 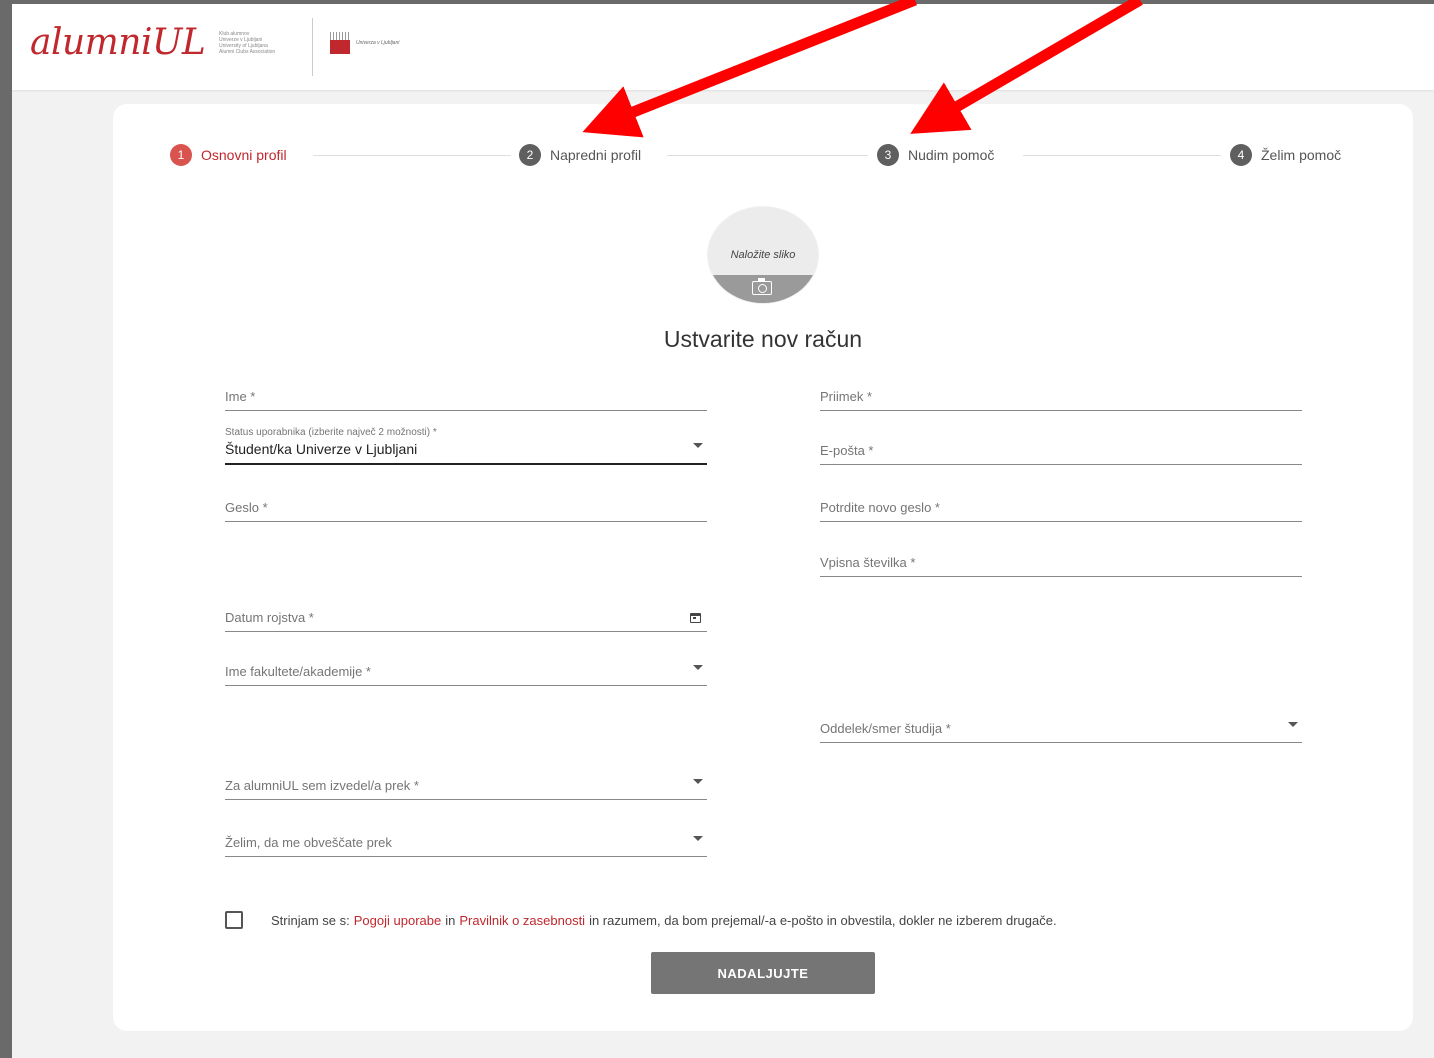 I want to click on privacy-policy-link: Pravilnik o zasebnosti, so click(x=522, y=920).